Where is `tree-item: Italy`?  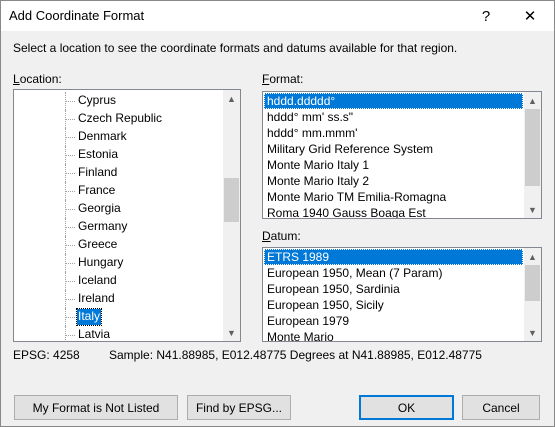
tree-item: Italy is located at coordinates (119, 317).